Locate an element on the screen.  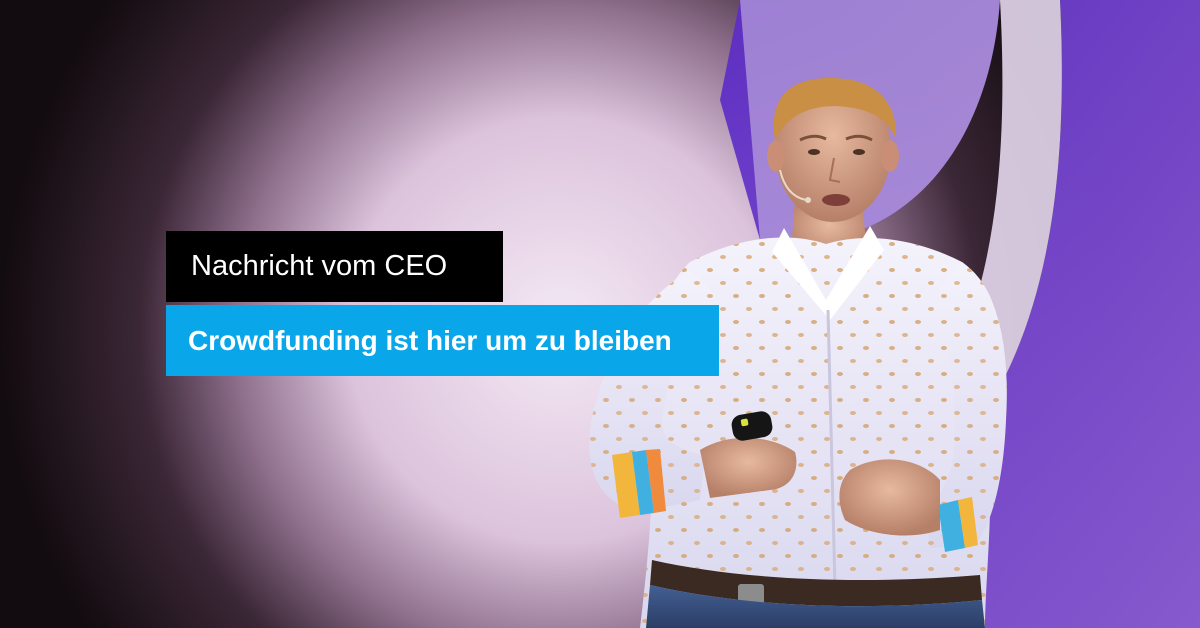
headline-label: Nachricht vom CEO is located at coordinates (334, 266).